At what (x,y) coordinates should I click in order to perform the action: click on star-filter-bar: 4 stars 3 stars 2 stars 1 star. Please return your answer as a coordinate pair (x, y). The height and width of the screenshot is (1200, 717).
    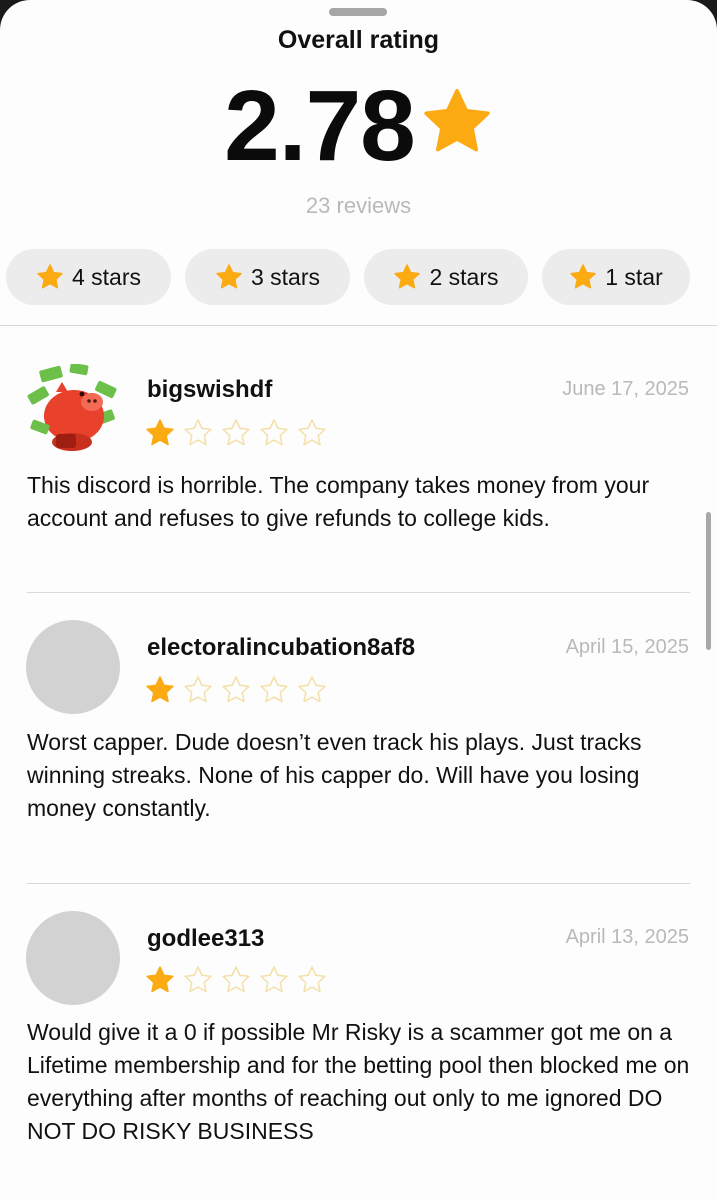
    Looking at the image, I should click on (348, 277).